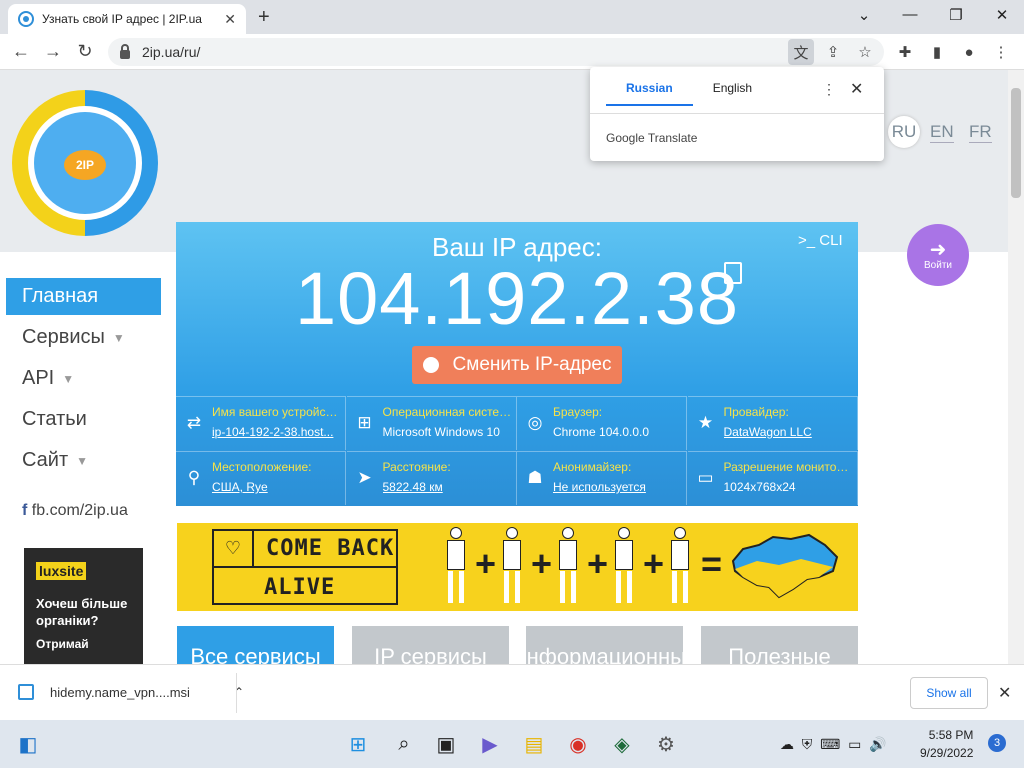  I want to click on info-cell: ★ Провайдер: DataWagon LLC, so click(772, 423).